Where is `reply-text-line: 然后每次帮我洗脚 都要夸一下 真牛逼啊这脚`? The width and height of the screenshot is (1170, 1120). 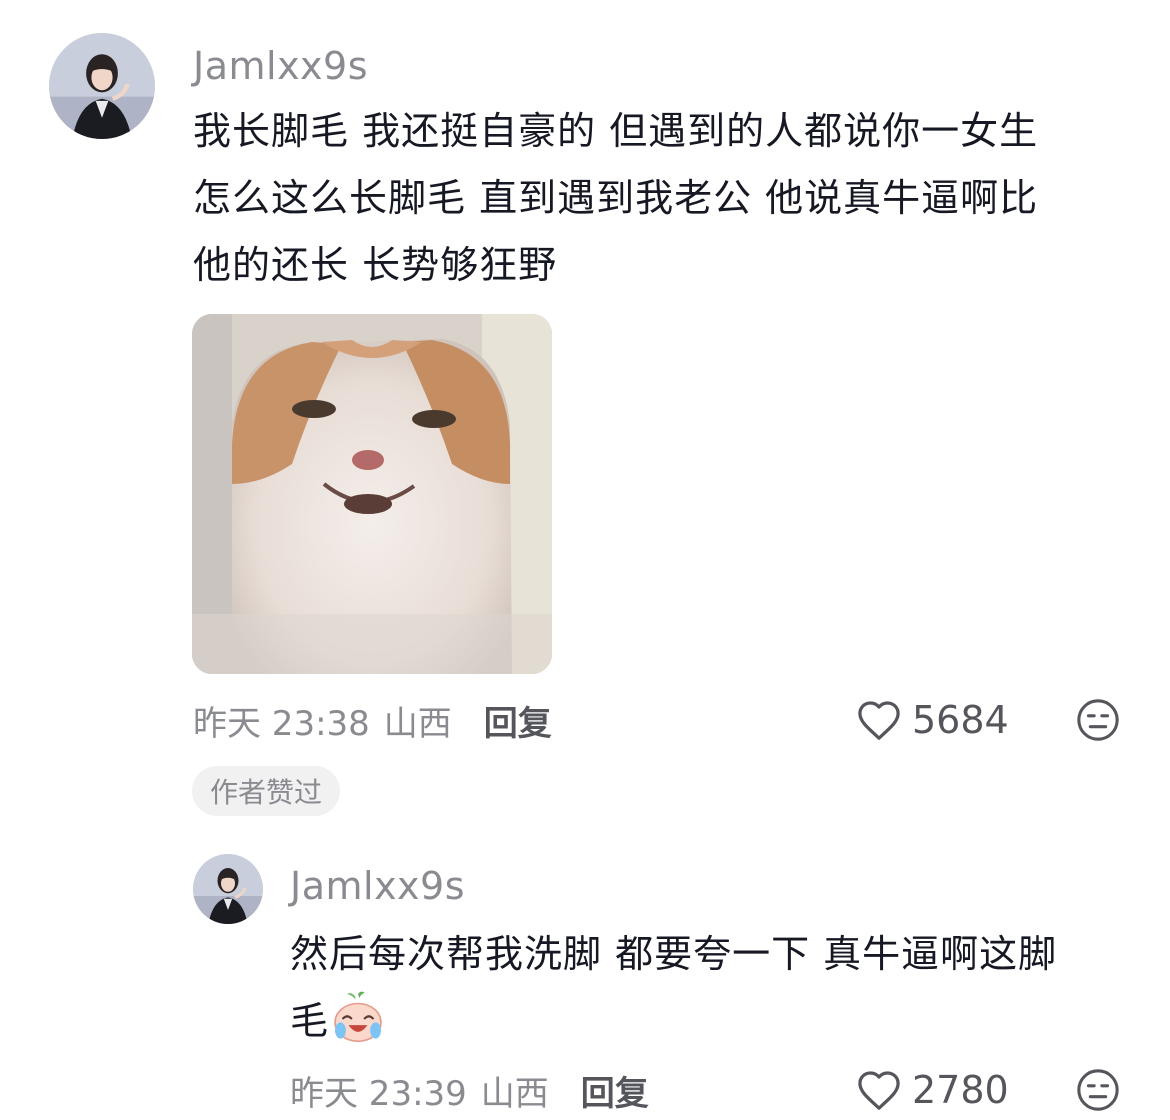
reply-text-line: 然后每次帮我洗脚 都要夸一下 真牛逼啊这脚 is located at coordinates (674, 954).